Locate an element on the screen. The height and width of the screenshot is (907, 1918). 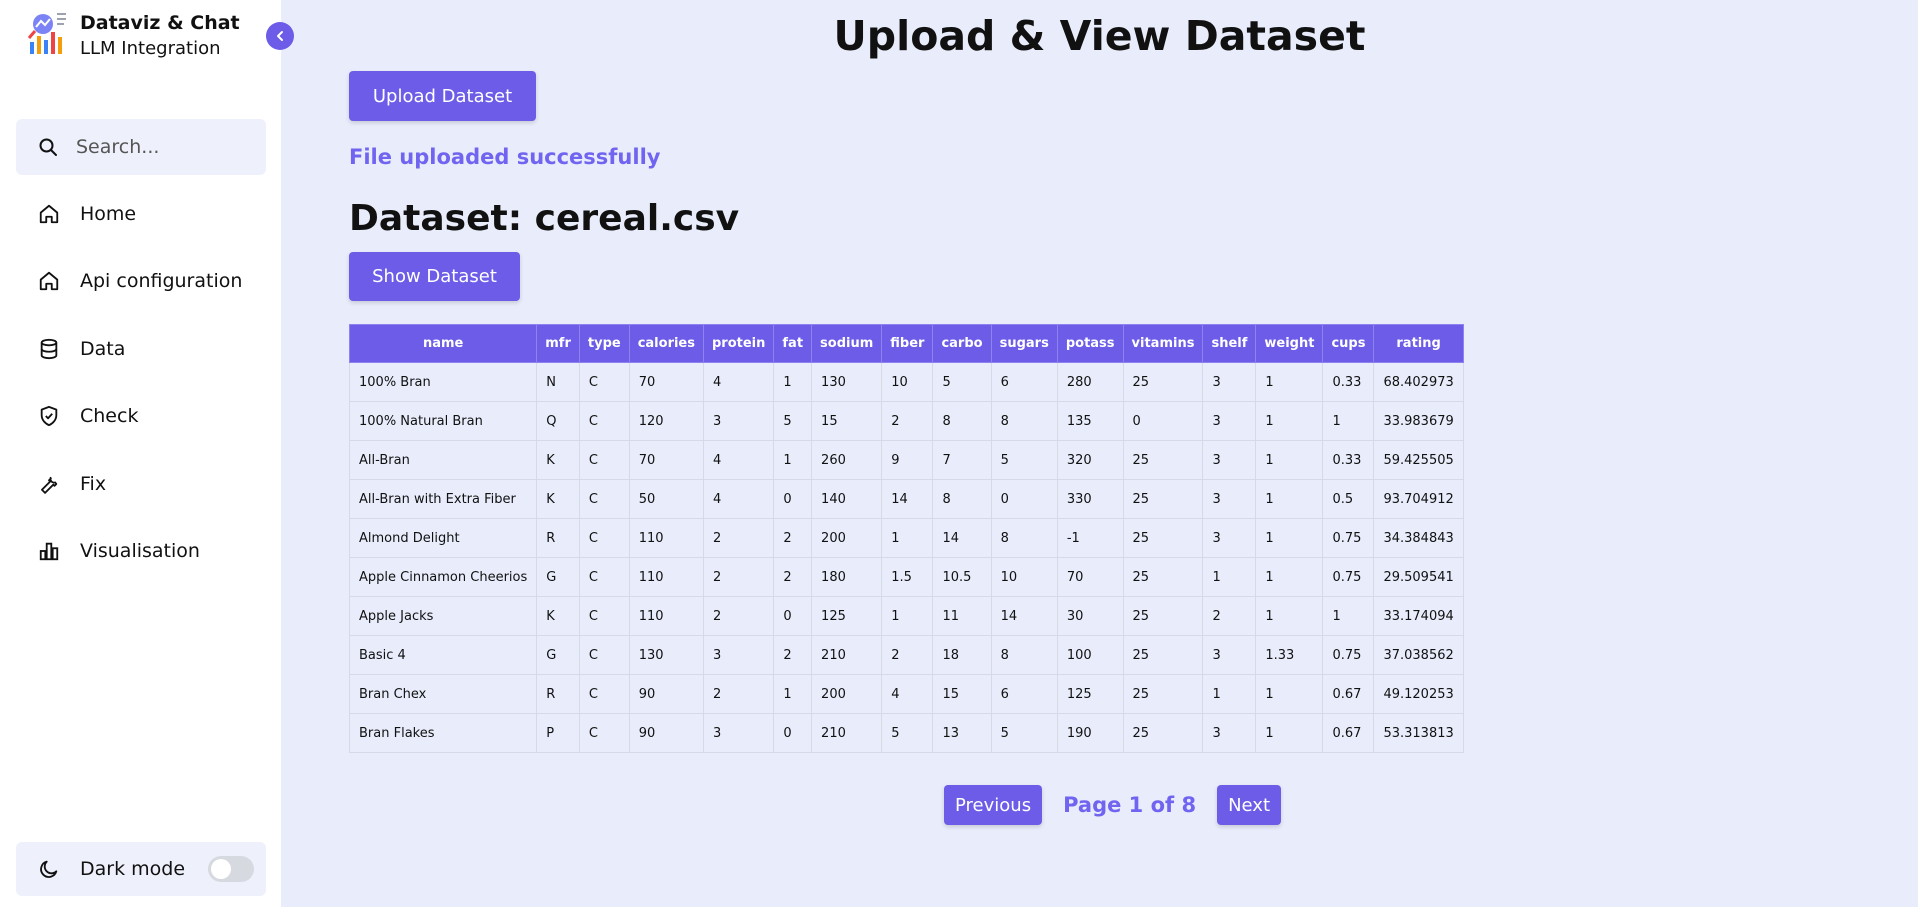
table-cell: 10 is located at coordinates (1024, 577).